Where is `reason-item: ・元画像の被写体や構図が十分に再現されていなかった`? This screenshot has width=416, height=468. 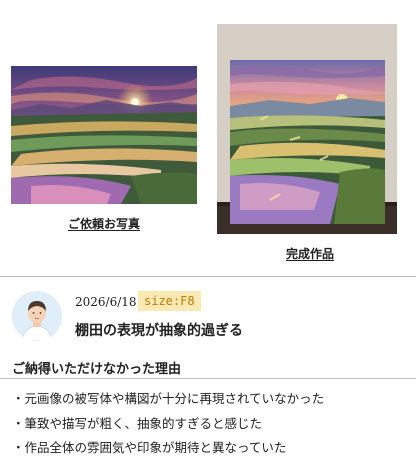
reason-item: ・元画像の被写体や構図が十分に再現されていなかった is located at coordinates (168, 398).